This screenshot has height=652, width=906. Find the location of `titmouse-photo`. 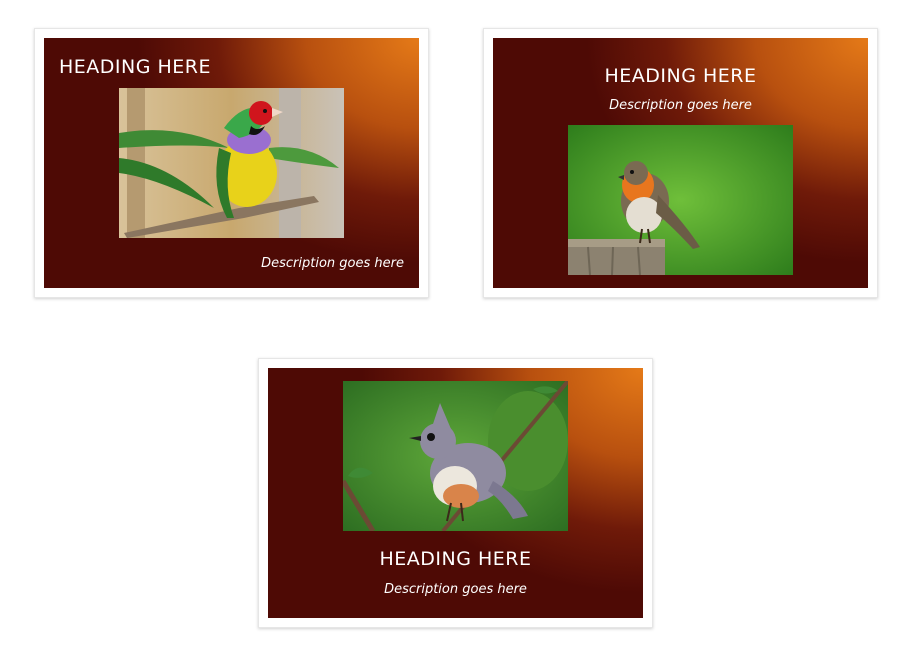

titmouse-photo is located at coordinates (455, 456).